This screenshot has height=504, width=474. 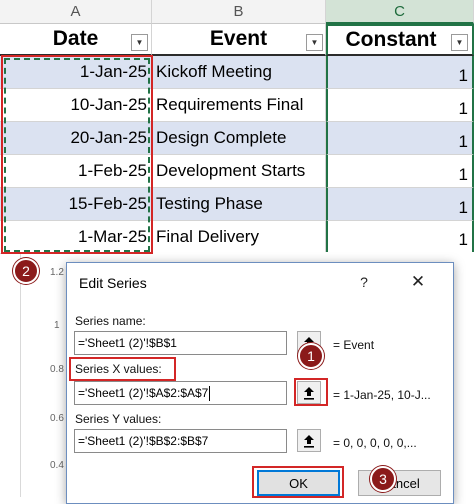 I want to click on filter-event-dropdown-icon: ▼, so click(x=314, y=42).